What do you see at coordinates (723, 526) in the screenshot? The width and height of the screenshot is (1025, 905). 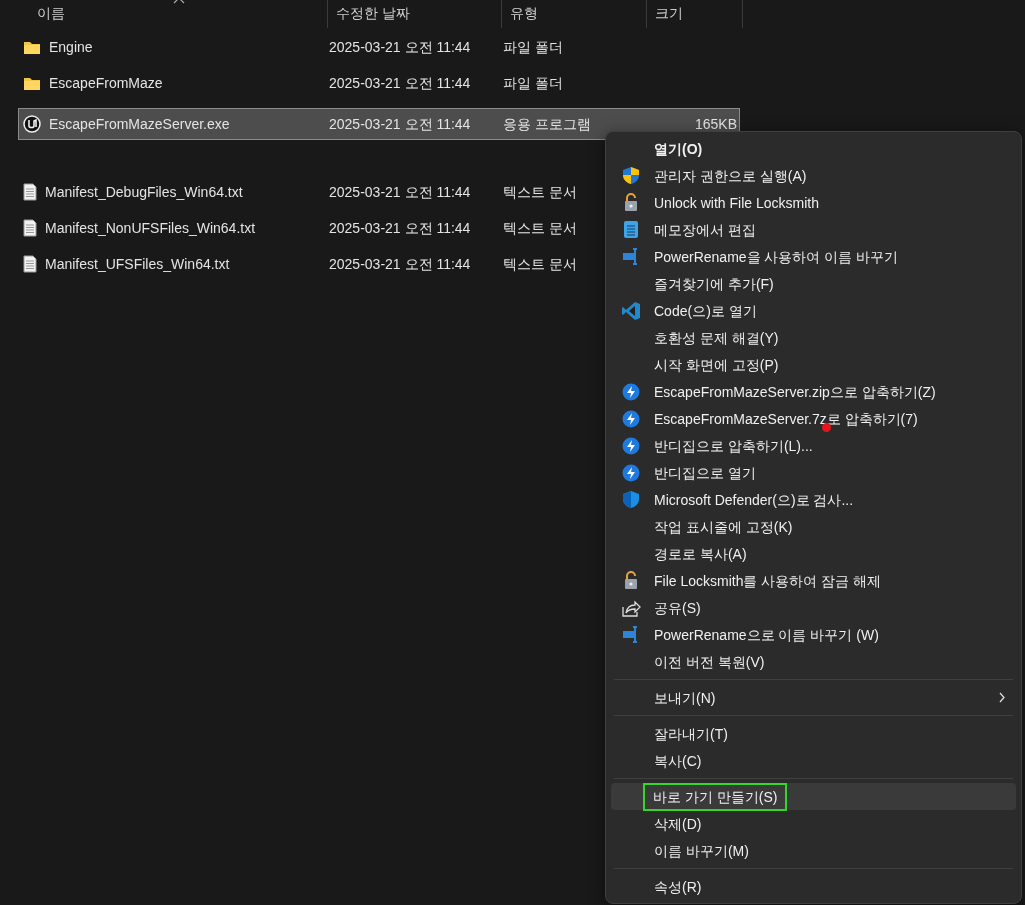 I see `menu-label: 작업 표시줄에 고정(K)` at bounding box center [723, 526].